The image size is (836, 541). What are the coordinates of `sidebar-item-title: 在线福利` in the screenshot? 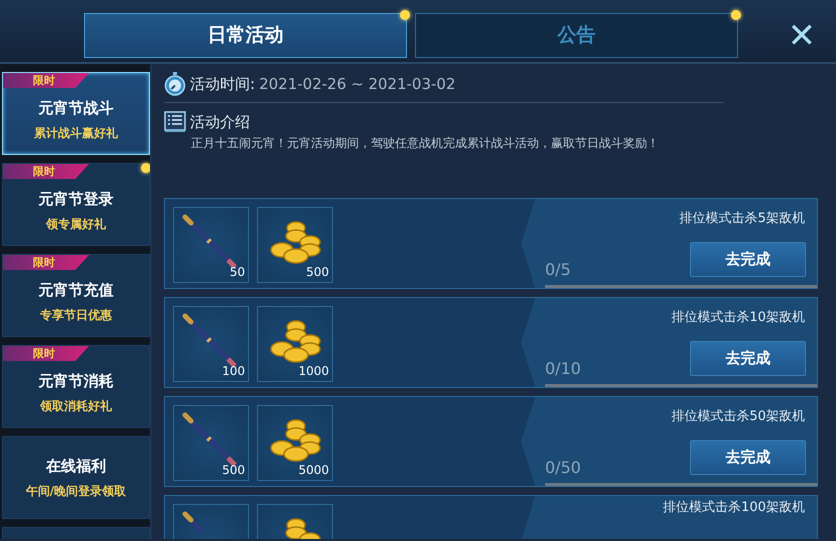 It's located at (76, 467).